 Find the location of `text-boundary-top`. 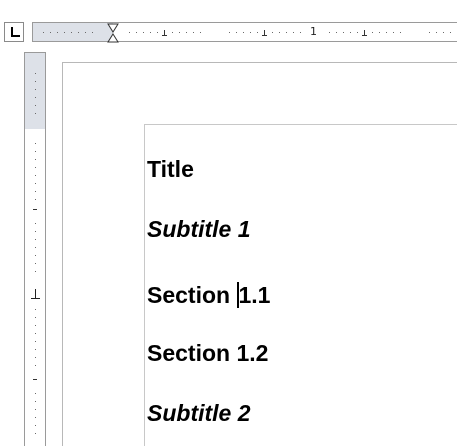

text-boundary-top is located at coordinates (300, 124).